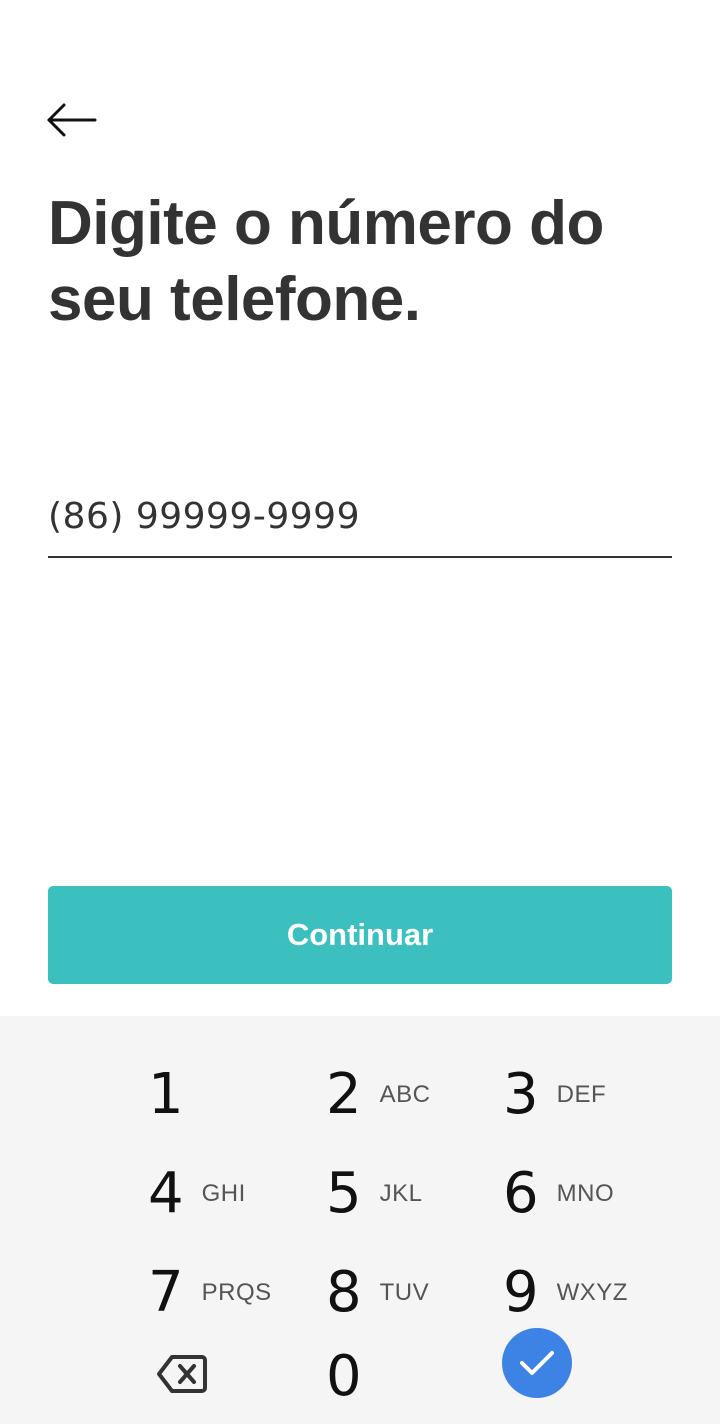  What do you see at coordinates (360, 516) in the screenshot?
I see `phone-input` at bounding box center [360, 516].